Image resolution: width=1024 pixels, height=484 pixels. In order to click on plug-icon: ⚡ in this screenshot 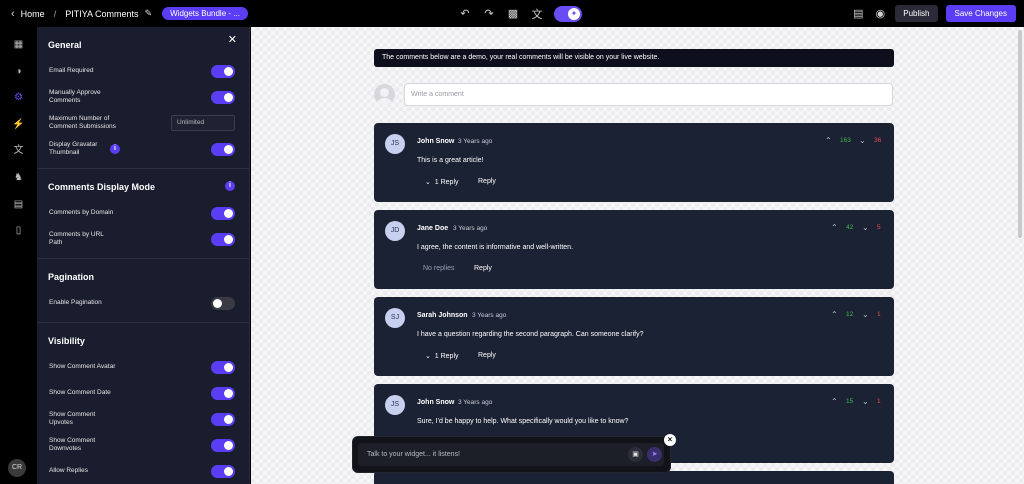, I will do `click(18, 124)`.